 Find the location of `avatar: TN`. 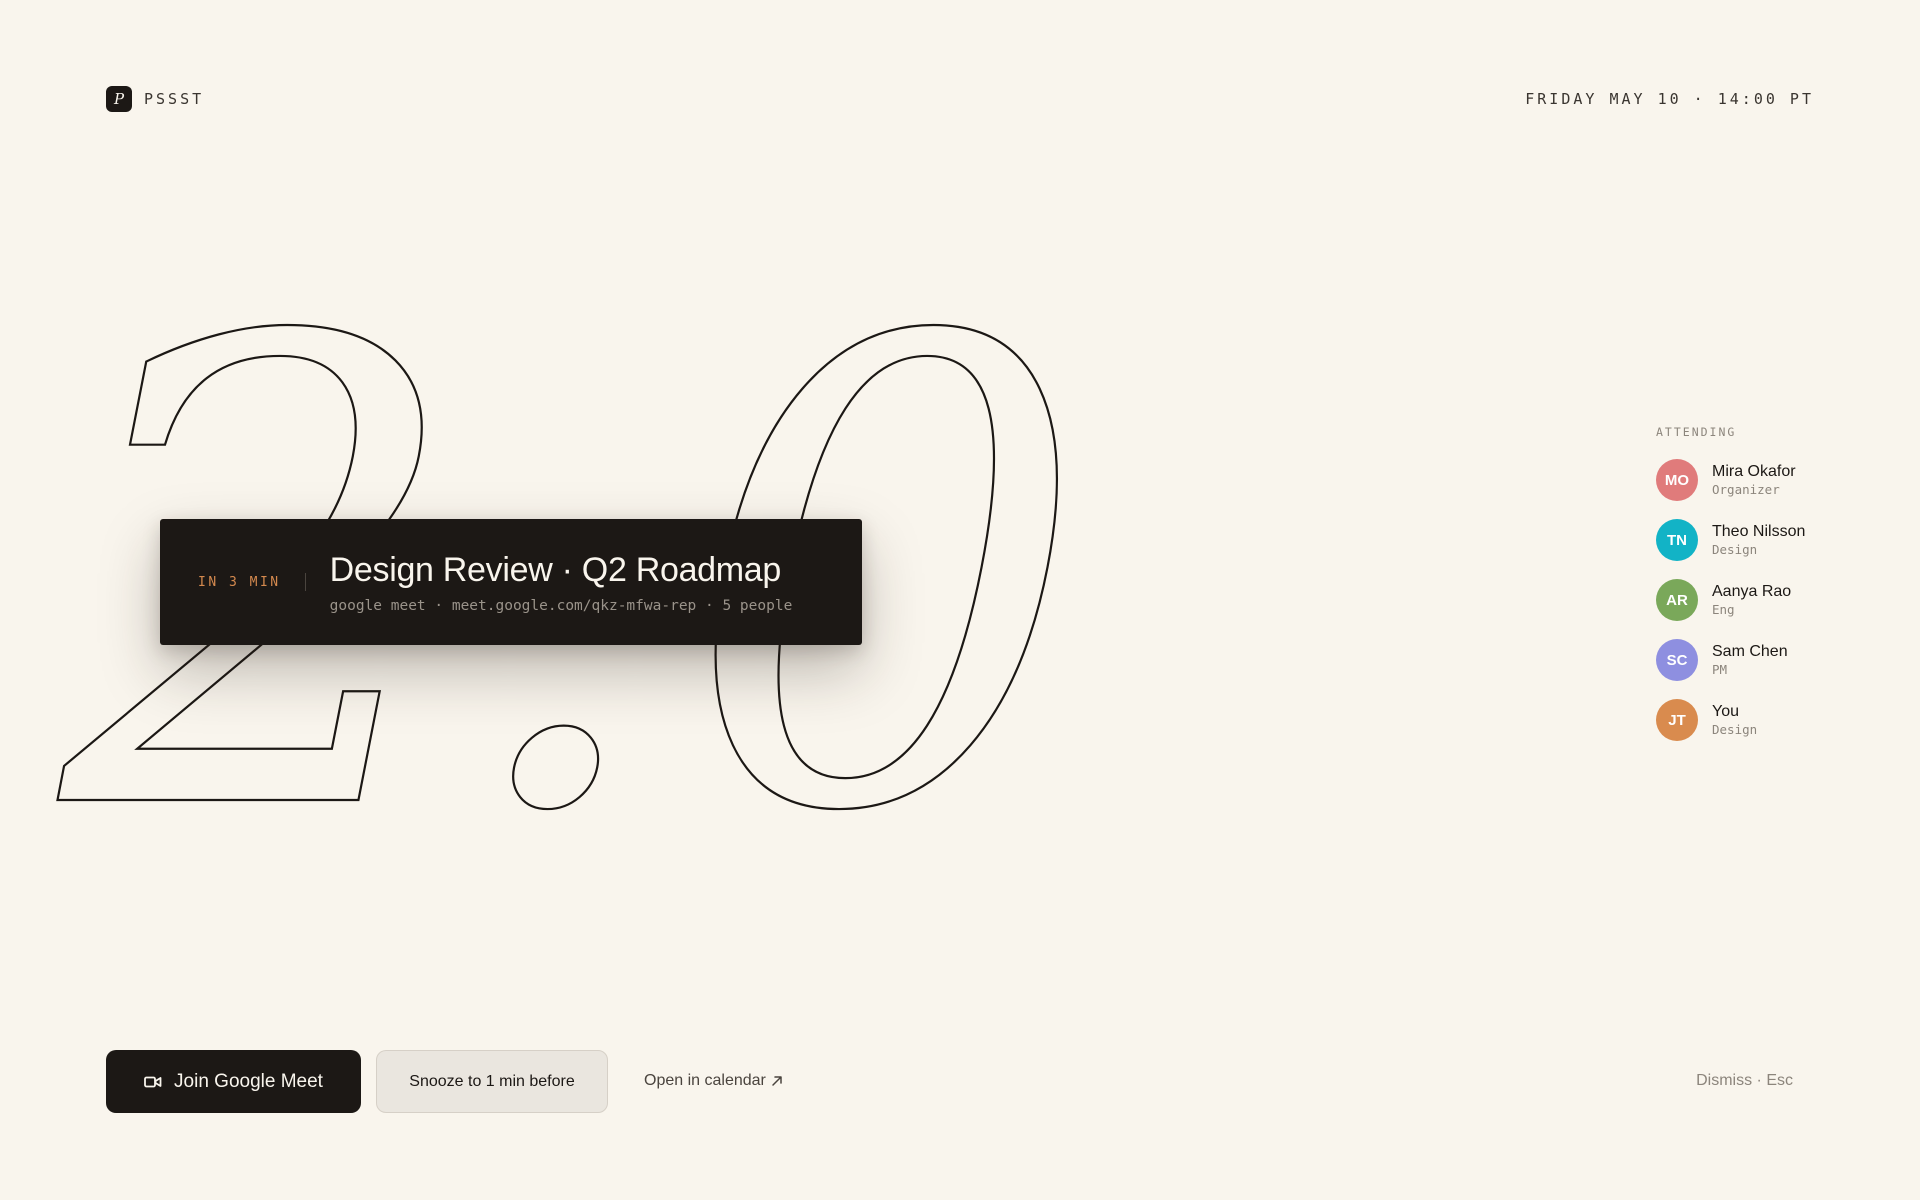

avatar: TN is located at coordinates (1677, 540).